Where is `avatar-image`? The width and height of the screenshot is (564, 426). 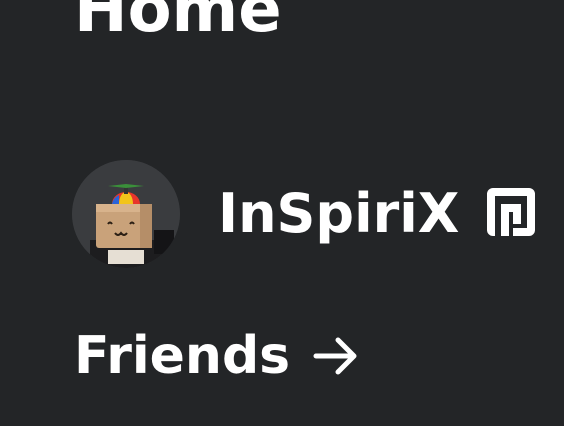 avatar-image is located at coordinates (126, 214).